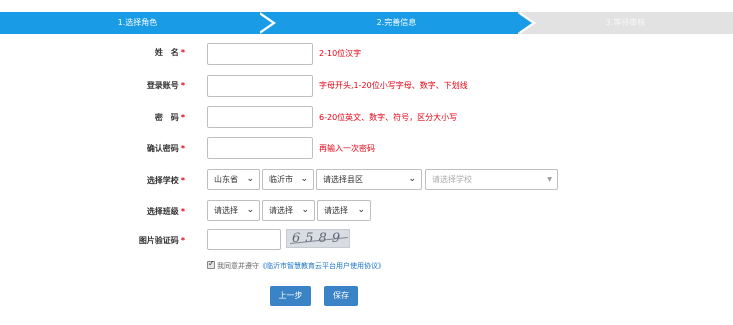  I want to click on captcha-image: 6589, so click(318, 238).